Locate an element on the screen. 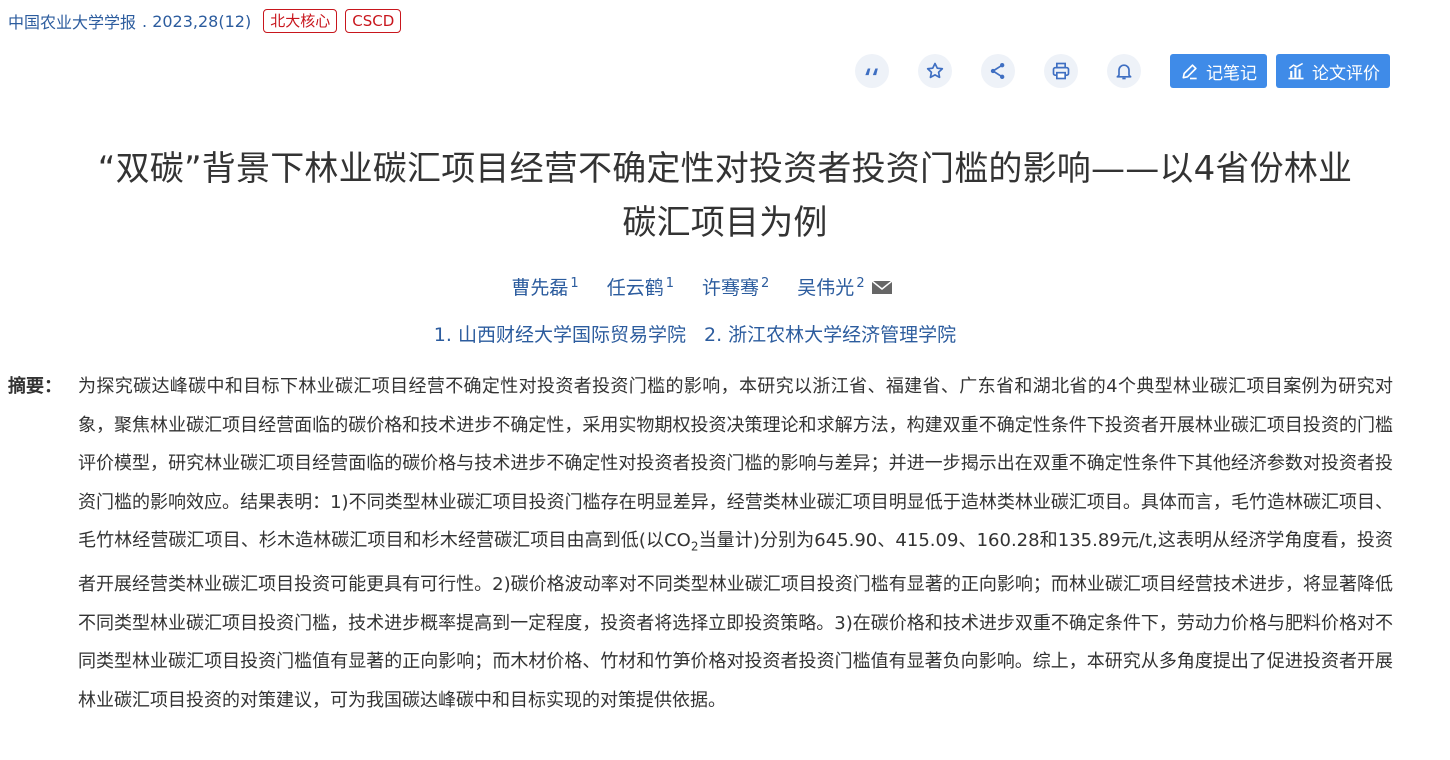  badge-cscd: CSCD is located at coordinates (373, 21).